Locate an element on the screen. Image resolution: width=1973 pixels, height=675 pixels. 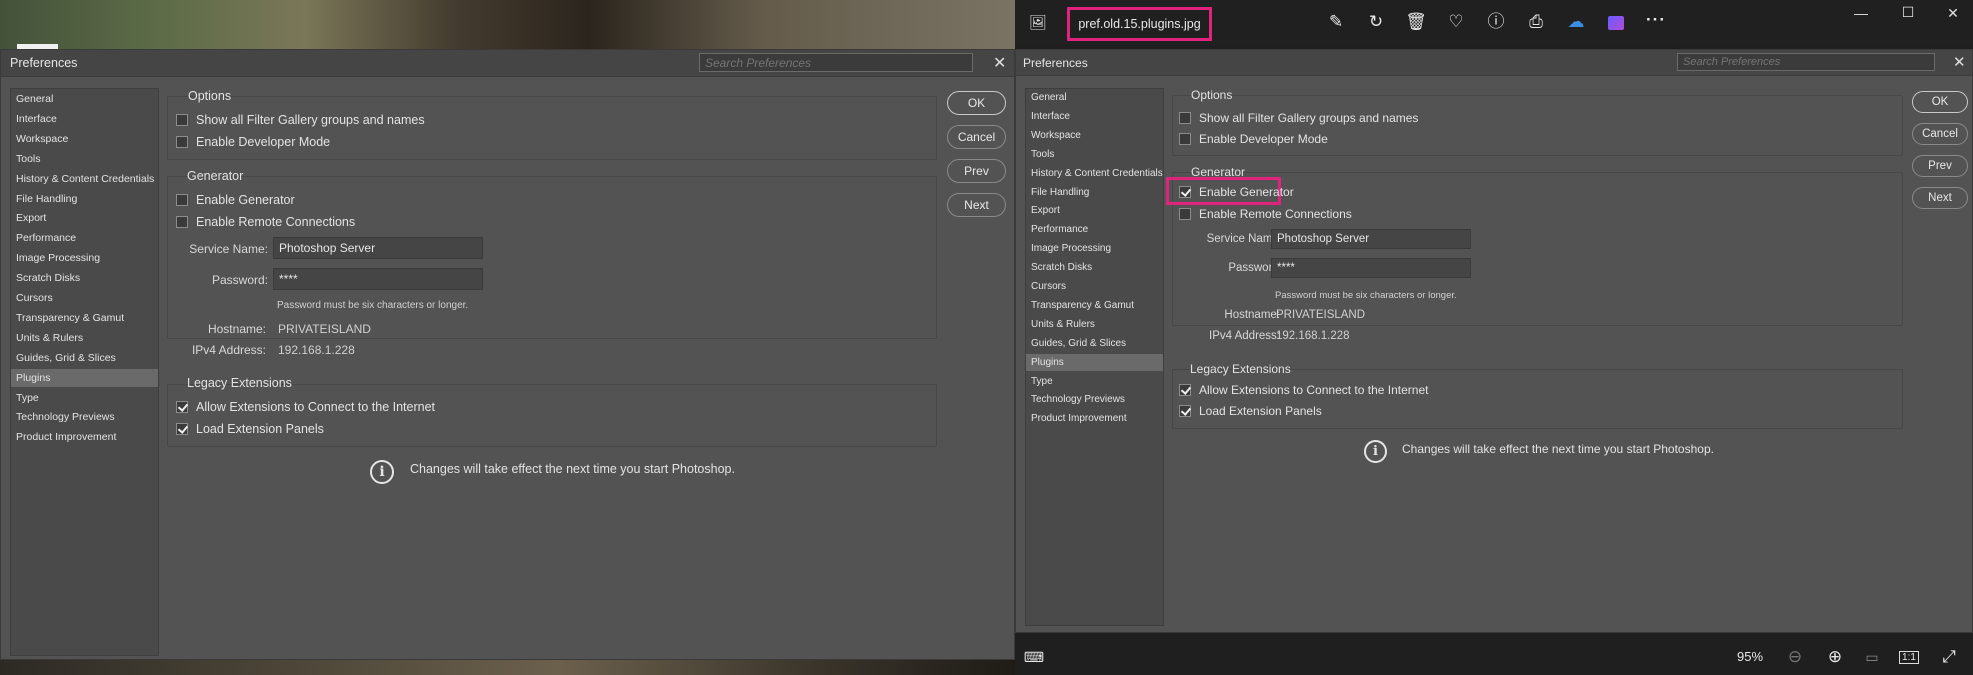
edit-icon: ✎ is located at coordinates (1336, 22).